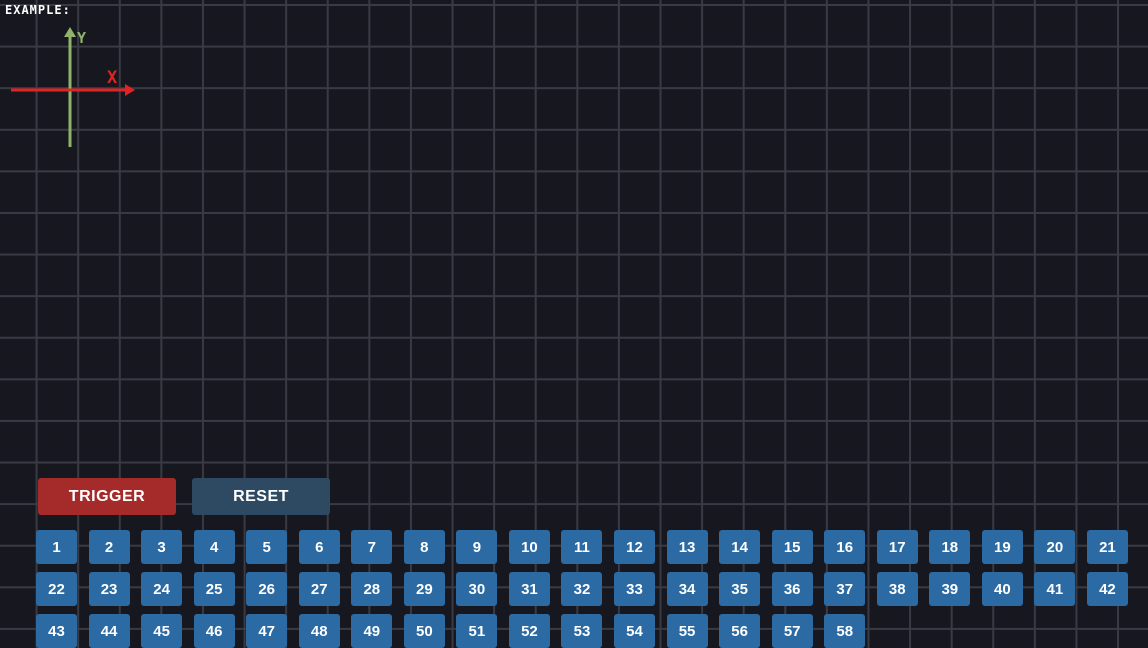  I want to click on number-button-34: 34, so click(687, 589).